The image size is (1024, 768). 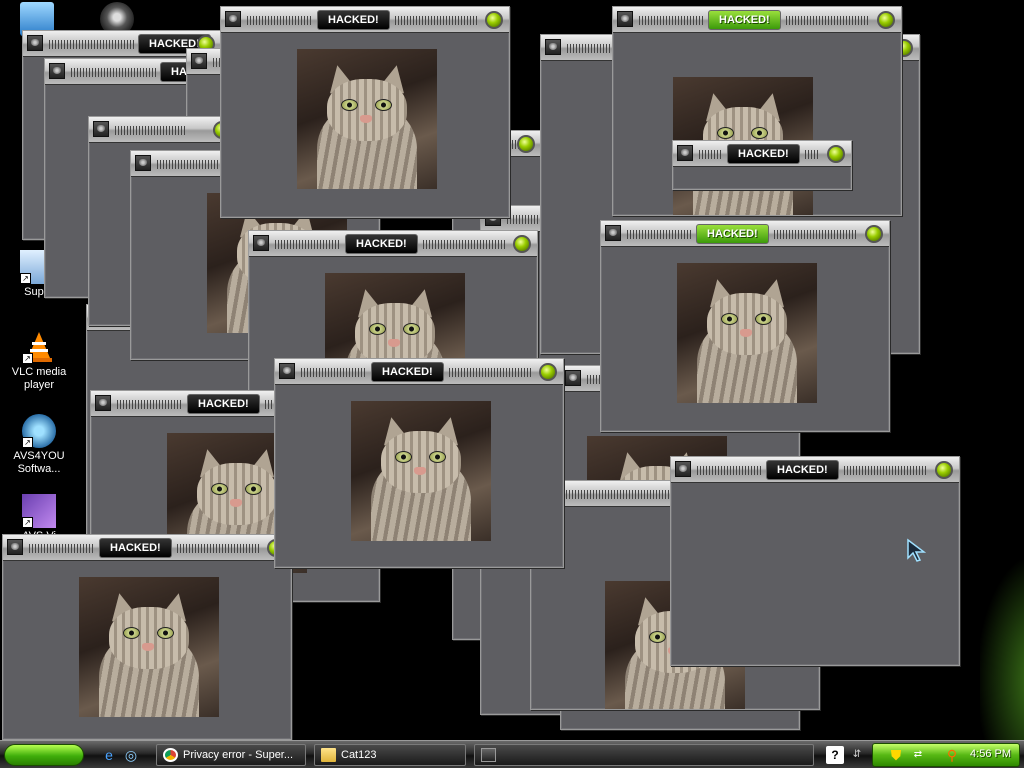 I want to click on ie-icon: e, so click(x=109, y=755).